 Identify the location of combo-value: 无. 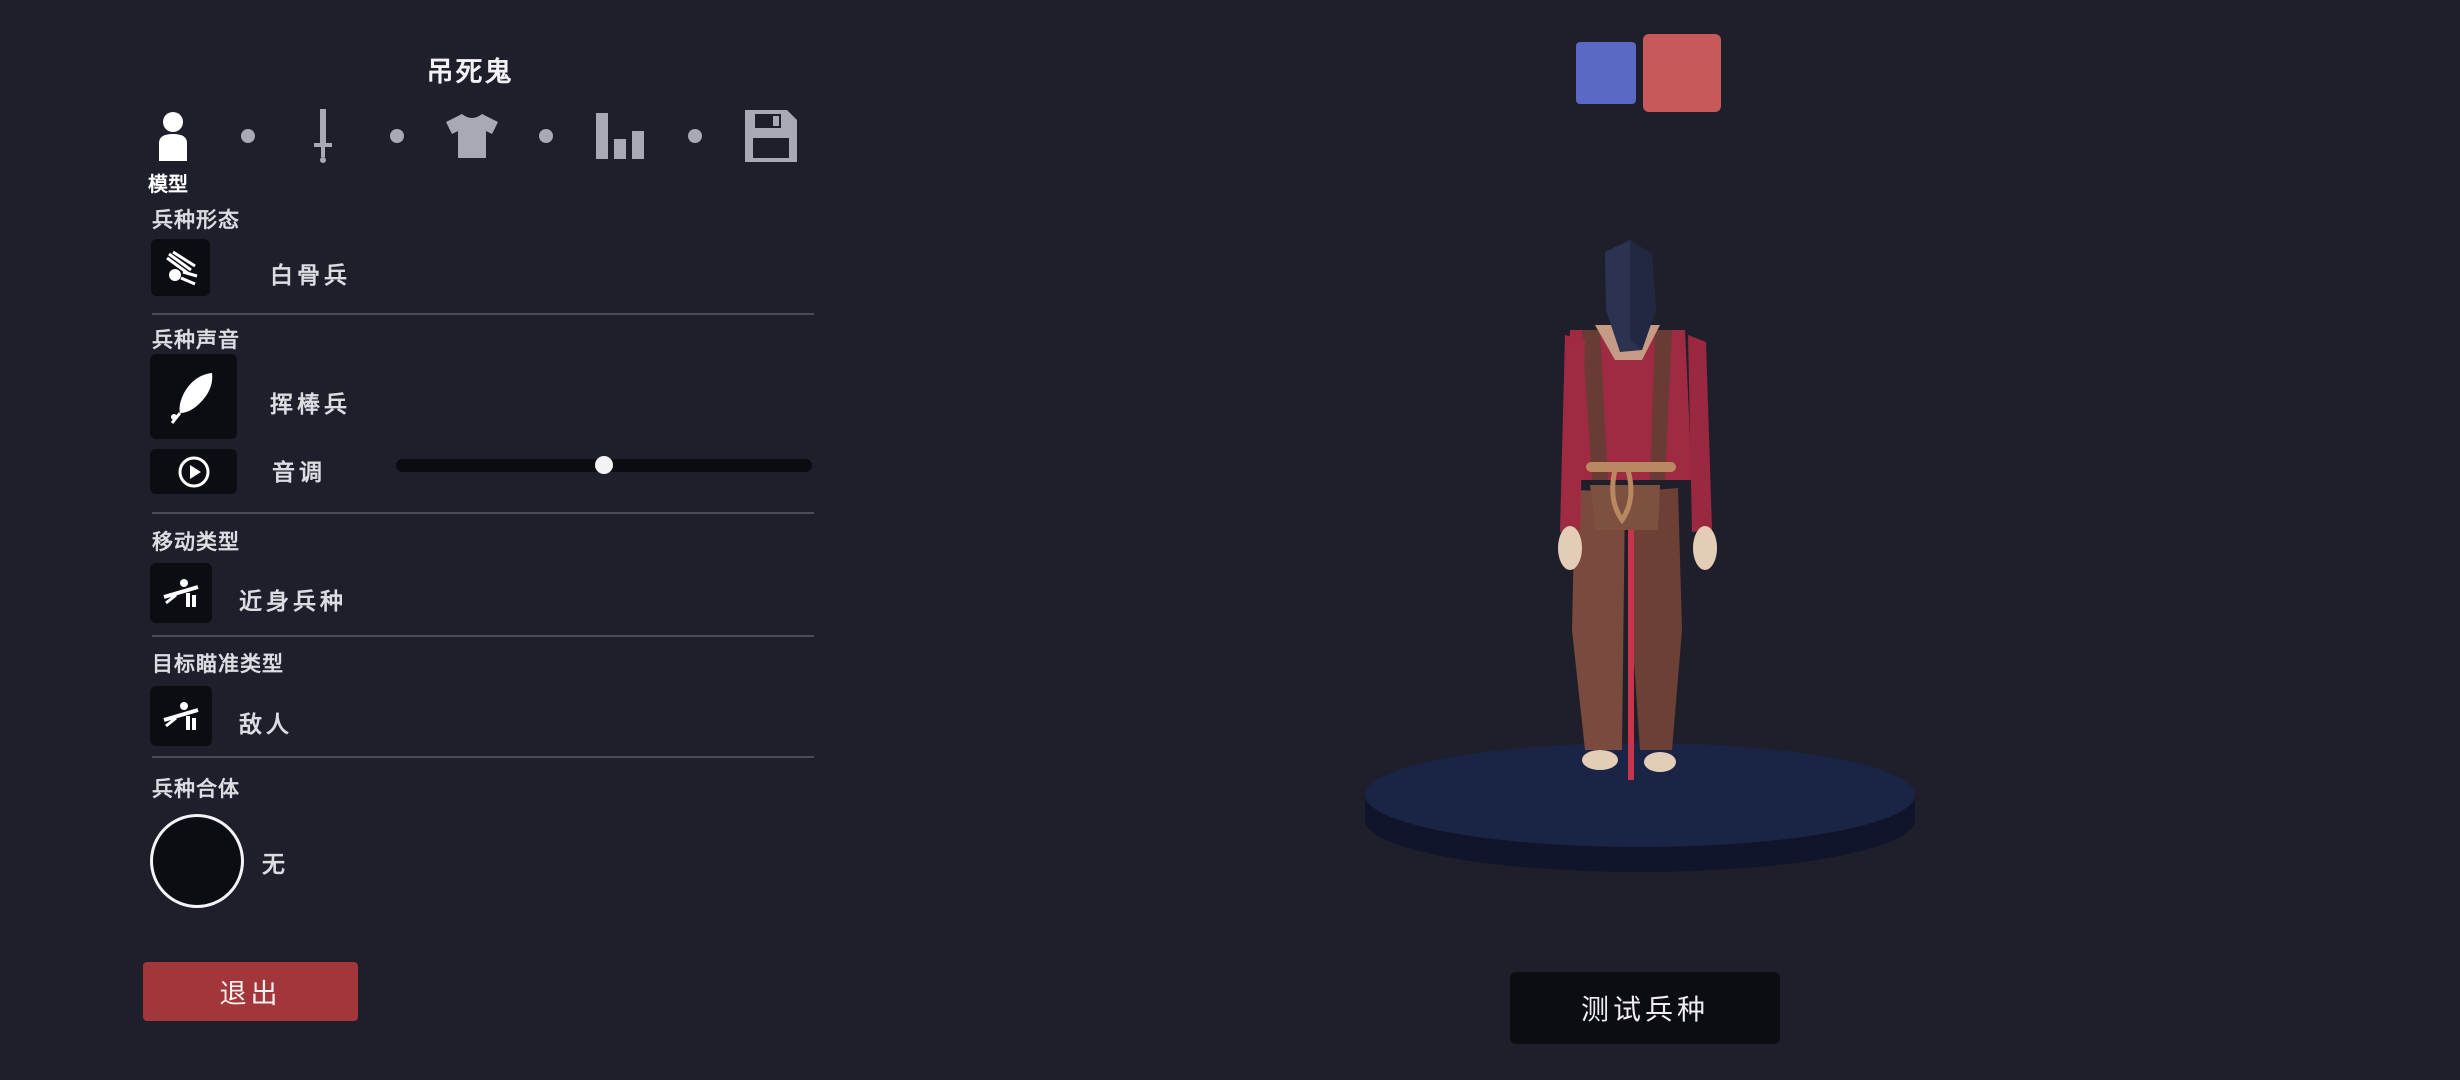
(275, 865).